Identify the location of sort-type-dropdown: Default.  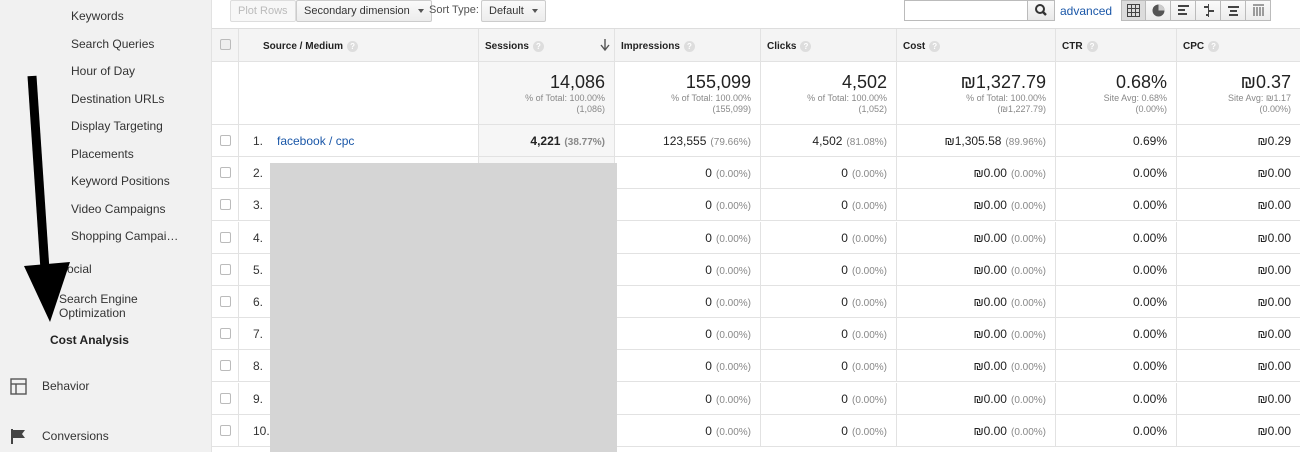
(513, 11).